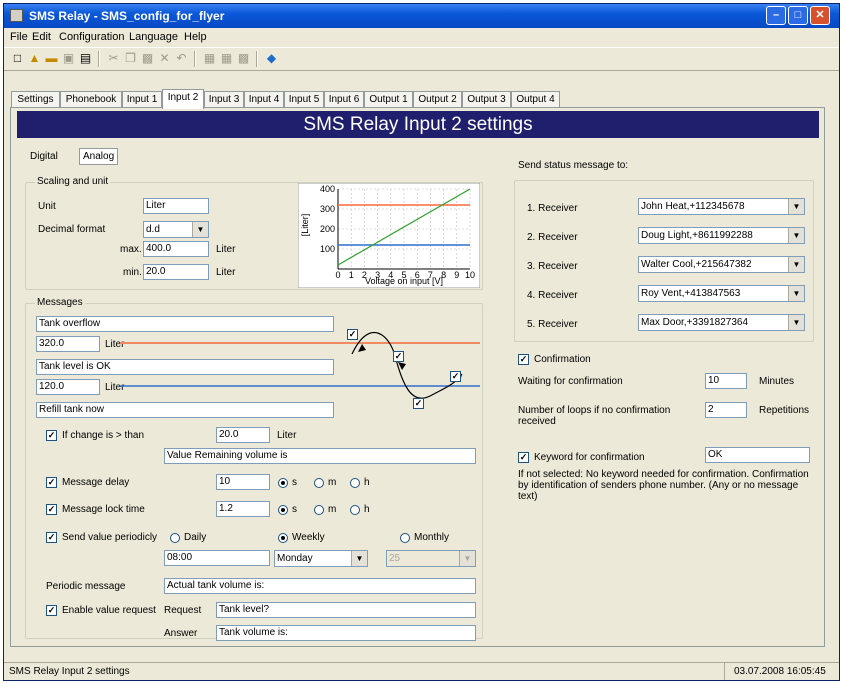 Image resolution: width=845 pixels, height=684 pixels. Describe the element at coordinates (320, 456) in the screenshot. I see `change-text-field: Value Remaining volume is` at that location.